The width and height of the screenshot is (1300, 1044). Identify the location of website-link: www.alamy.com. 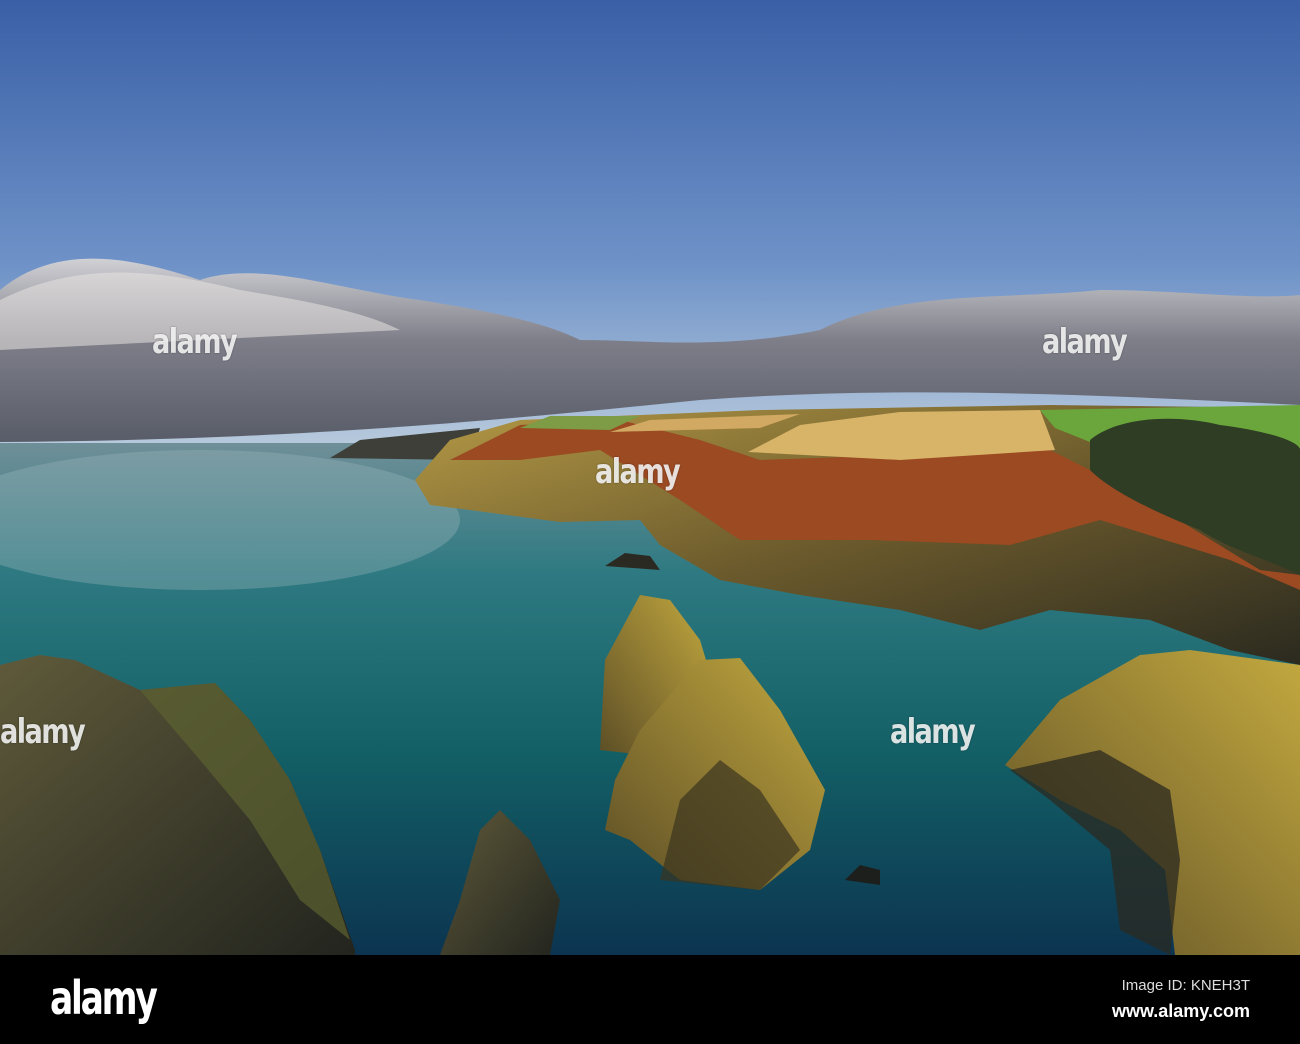
(1181, 1011).